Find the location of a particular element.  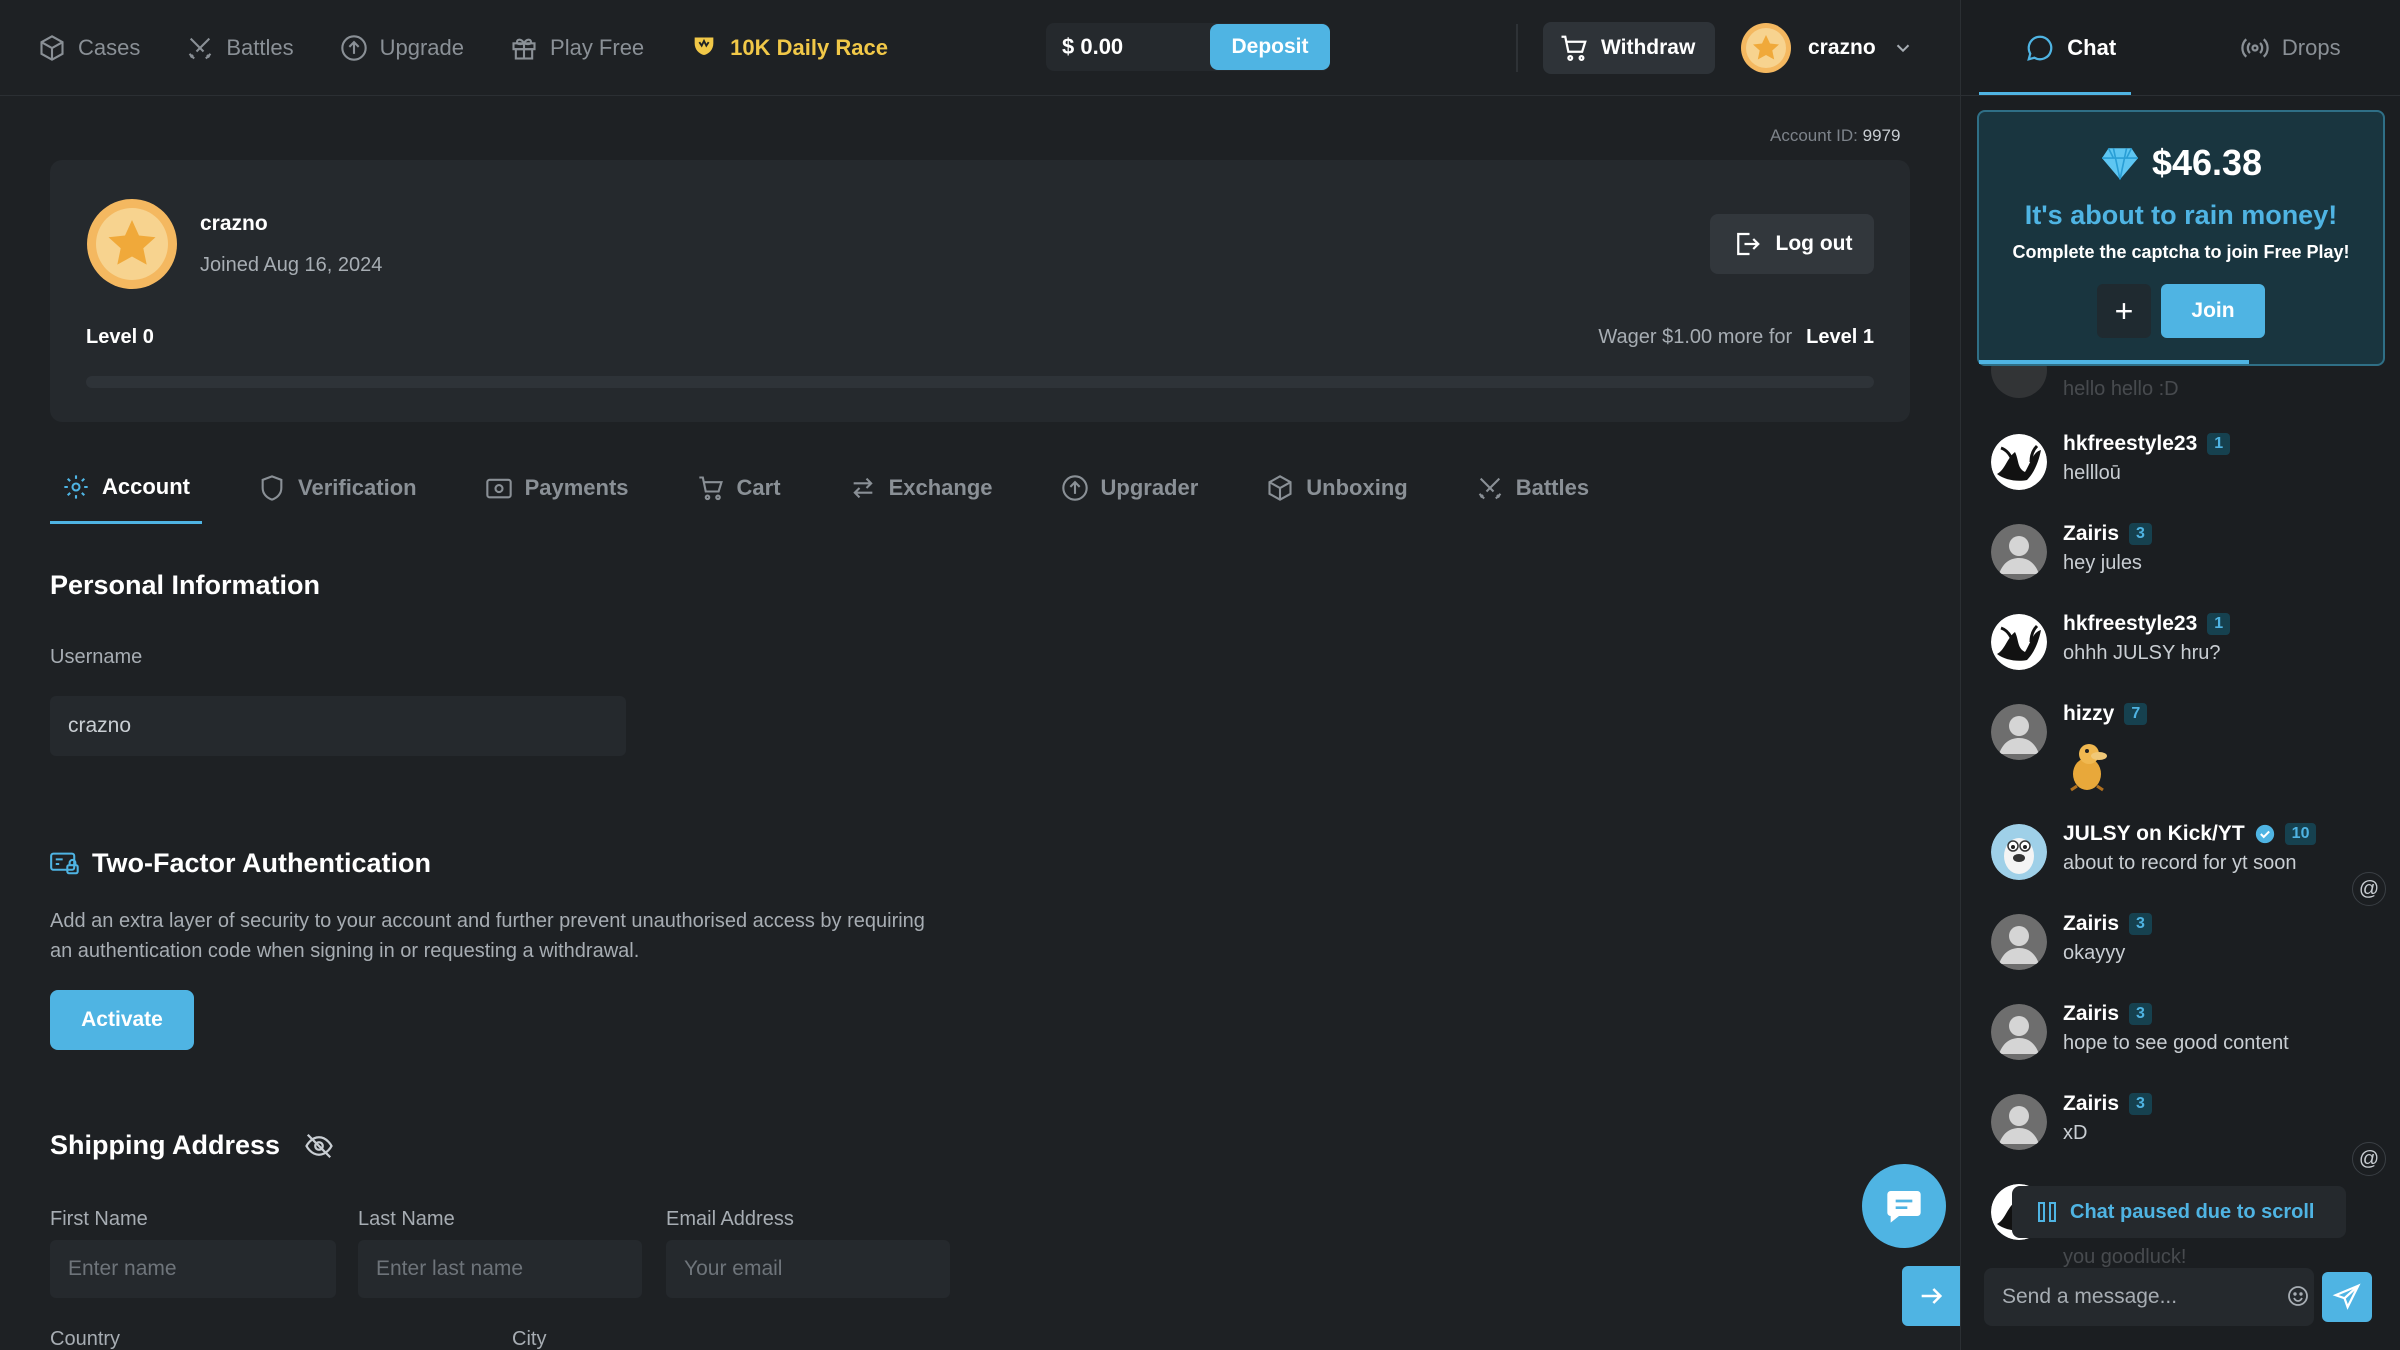

chat-message-input is located at coordinates (2149, 1297).